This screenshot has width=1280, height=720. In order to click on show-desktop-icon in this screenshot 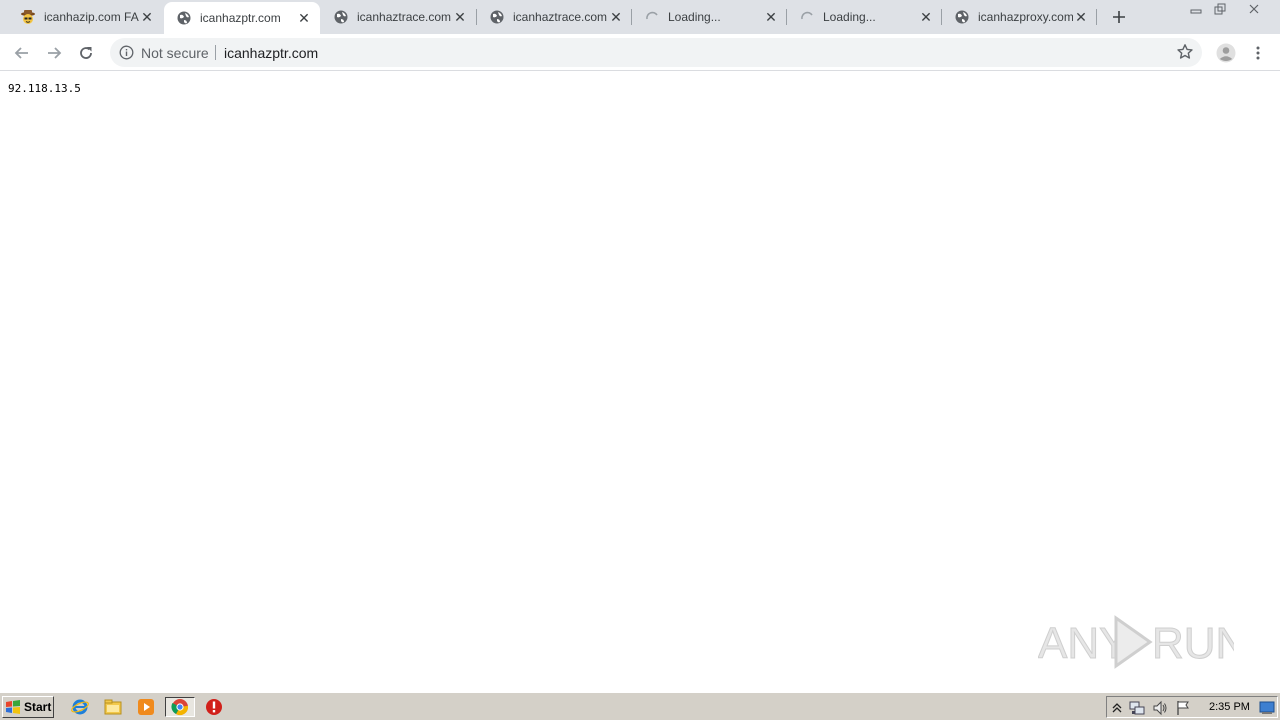, I will do `click(1267, 707)`.